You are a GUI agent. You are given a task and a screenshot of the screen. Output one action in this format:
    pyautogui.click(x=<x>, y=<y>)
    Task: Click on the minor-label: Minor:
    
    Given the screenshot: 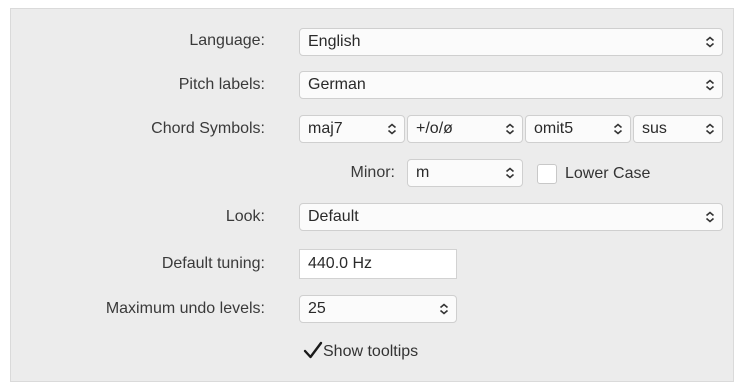 What is the action you would take?
    pyautogui.click(x=372, y=172)
    